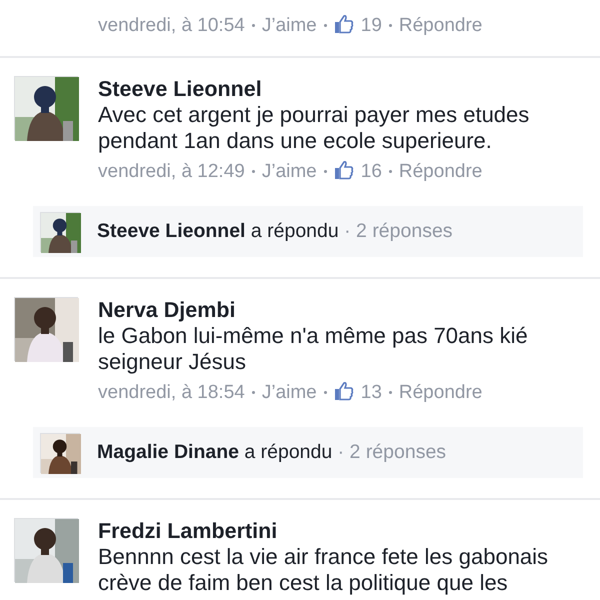 This screenshot has height=600, width=600. I want to click on like-count: 13, so click(371, 393).